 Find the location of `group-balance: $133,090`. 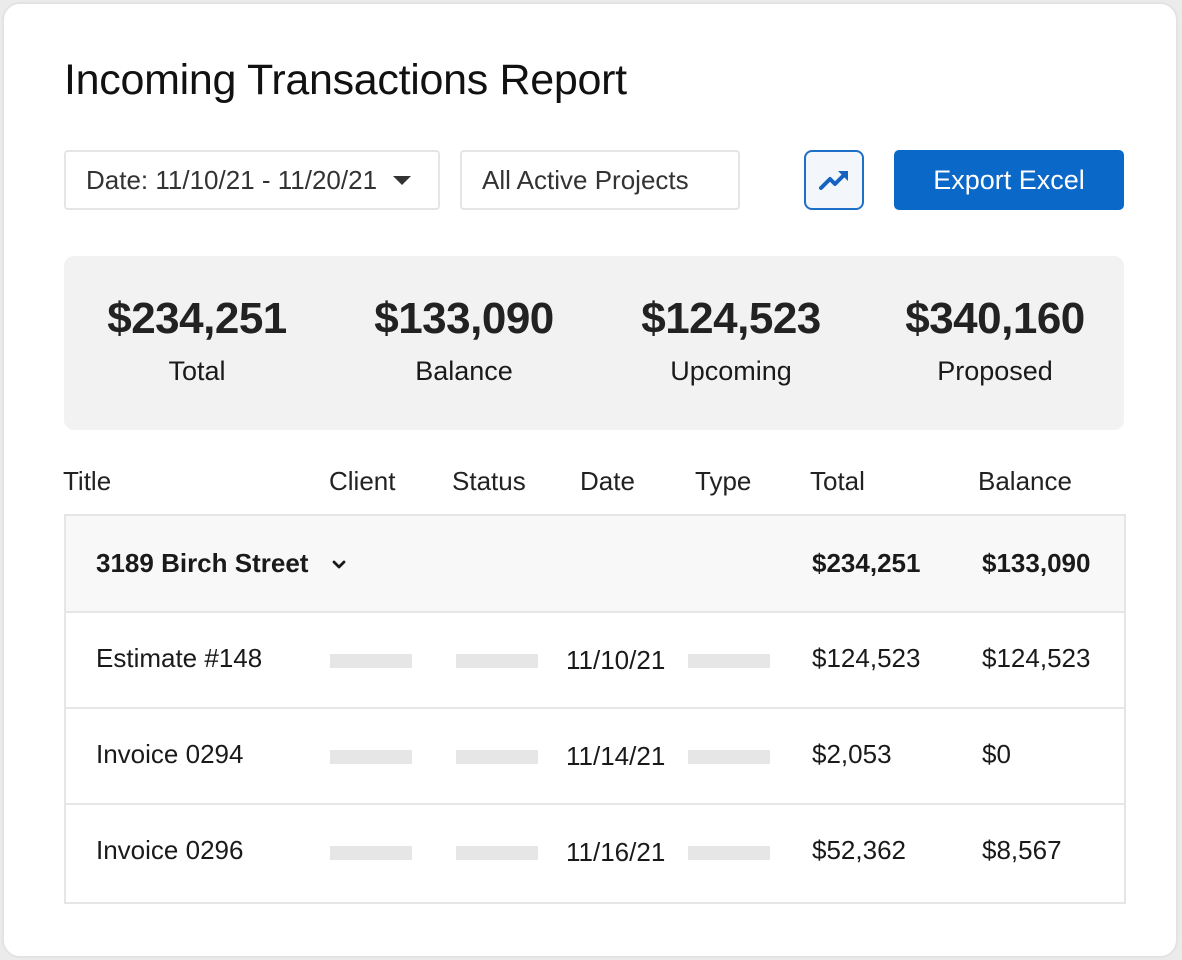

group-balance: $133,090 is located at coordinates (1036, 563).